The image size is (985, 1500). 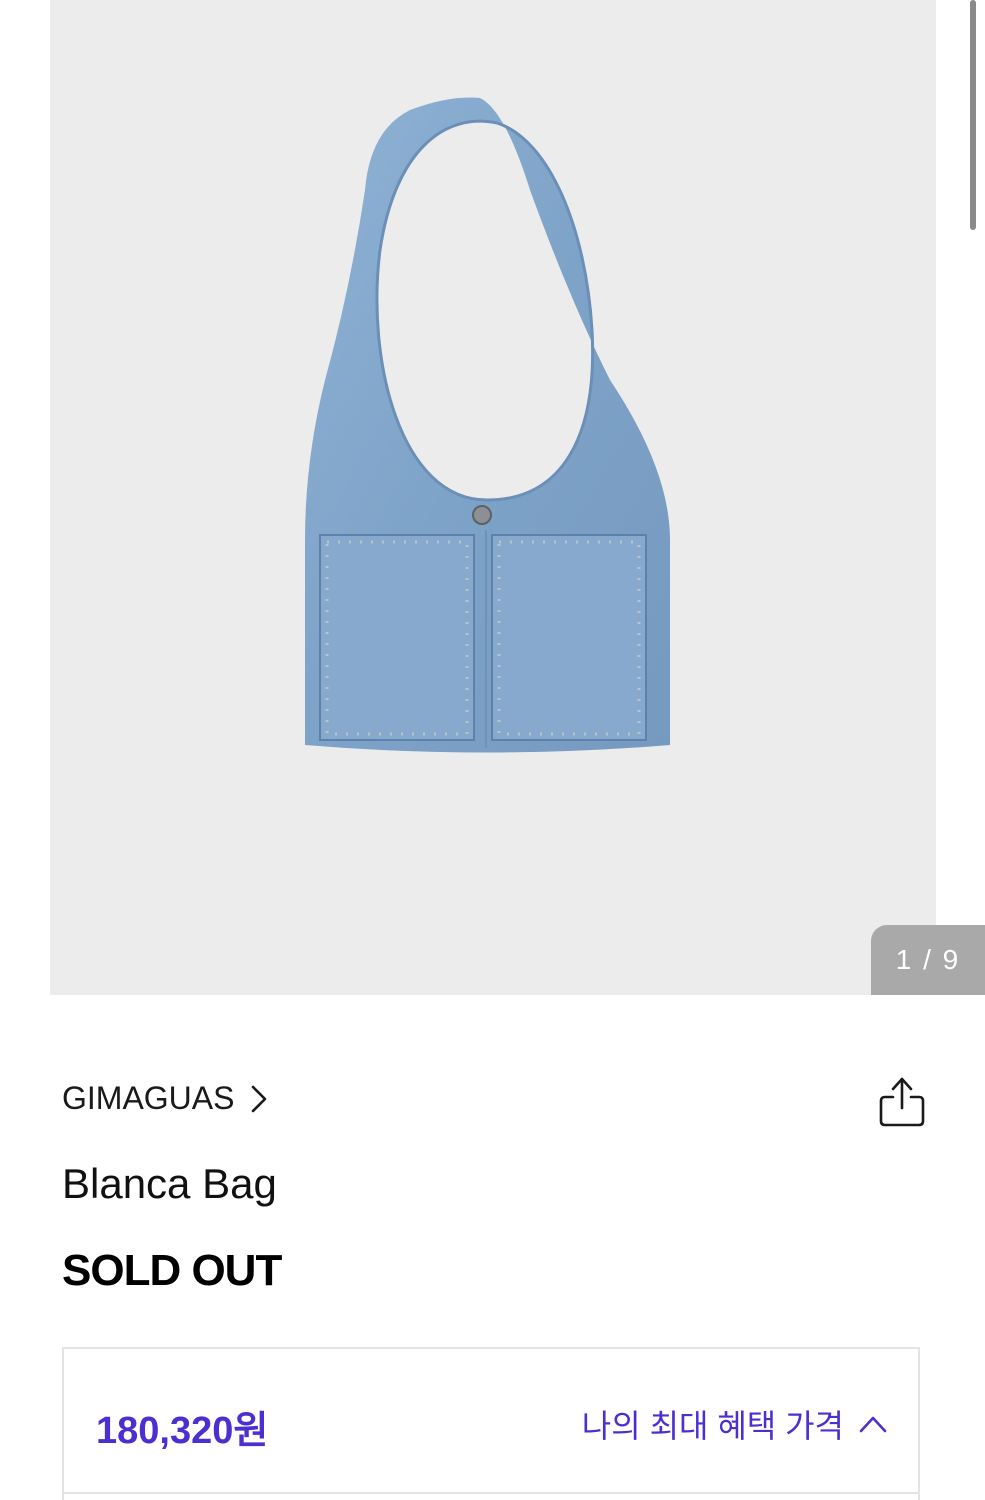 I want to click on share-icon, so click(x=902, y=1102).